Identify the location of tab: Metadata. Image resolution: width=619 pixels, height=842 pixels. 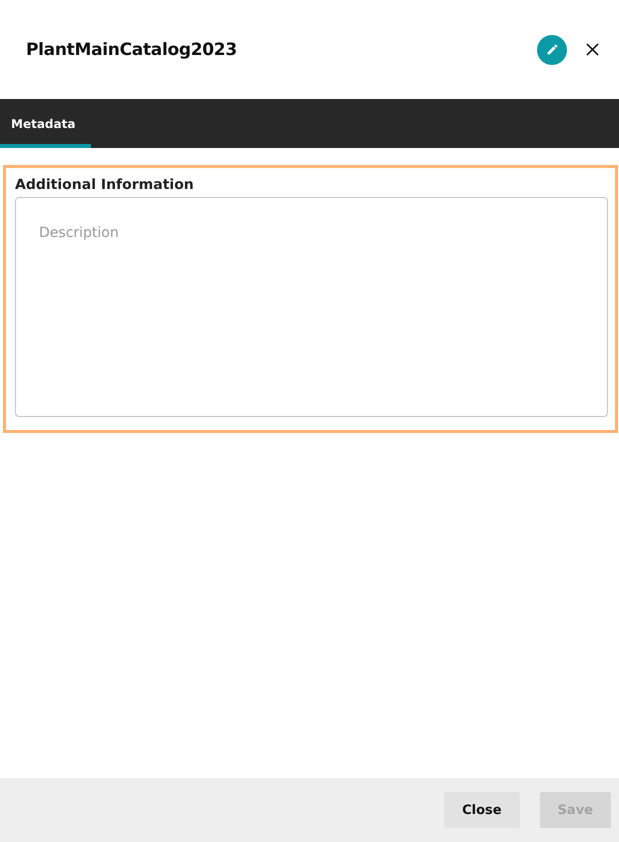
(45, 123).